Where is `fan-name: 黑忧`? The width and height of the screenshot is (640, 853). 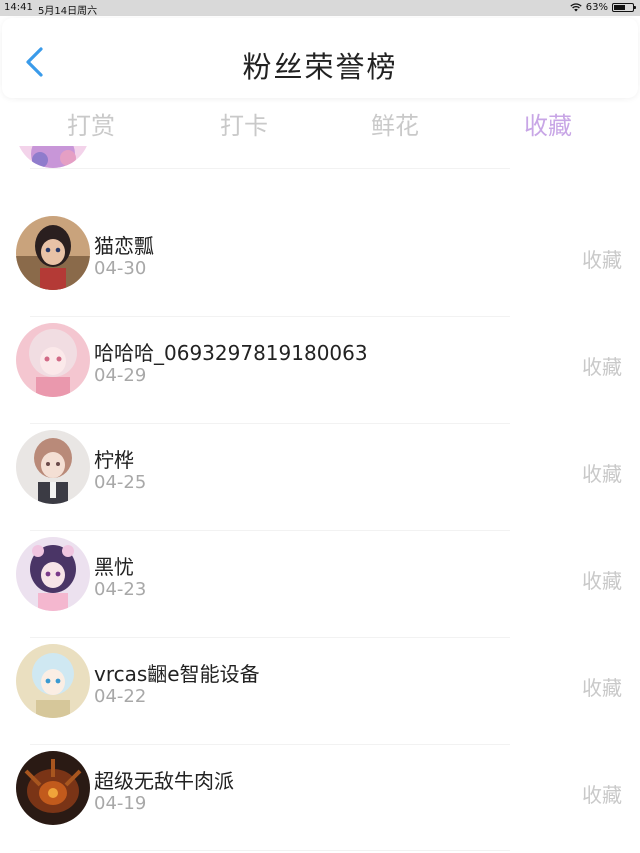
fan-name: 黑忧 is located at coordinates (114, 567).